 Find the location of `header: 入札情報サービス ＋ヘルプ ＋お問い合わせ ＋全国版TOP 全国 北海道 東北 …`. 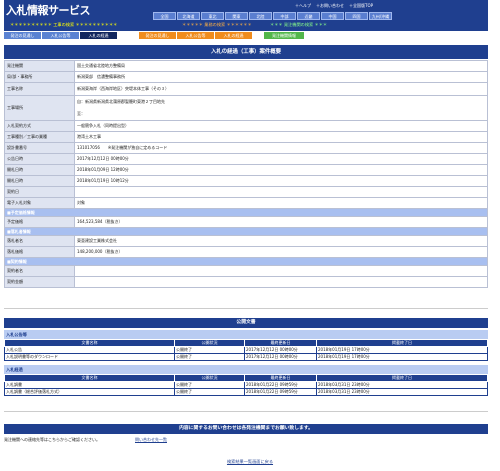

header: 入札情報サービス ＋ヘルプ ＋お問い合わせ ＋全国版TOP 全国 北海道 東北 … is located at coordinates (246, 15).